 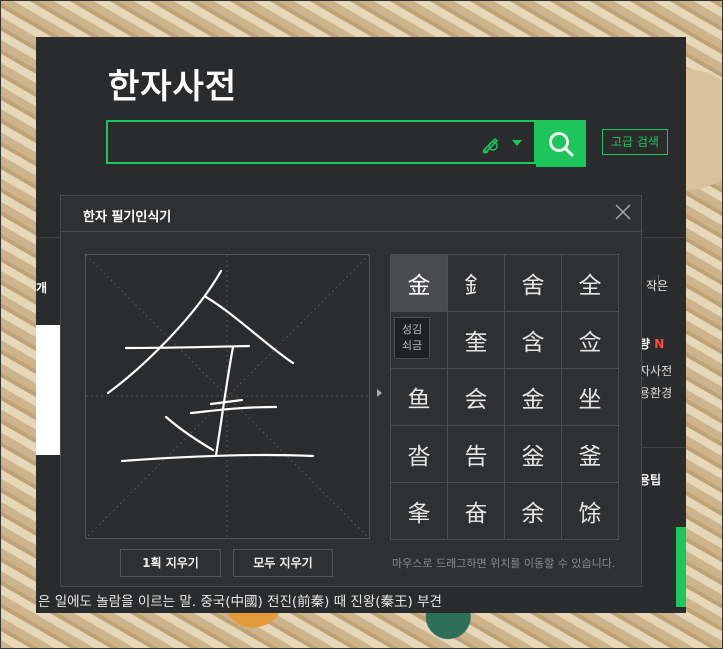 What do you see at coordinates (412, 338) in the screenshot?
I see `candidate-tooltip: 성김 쇠금` at bounding box center [412, 338].